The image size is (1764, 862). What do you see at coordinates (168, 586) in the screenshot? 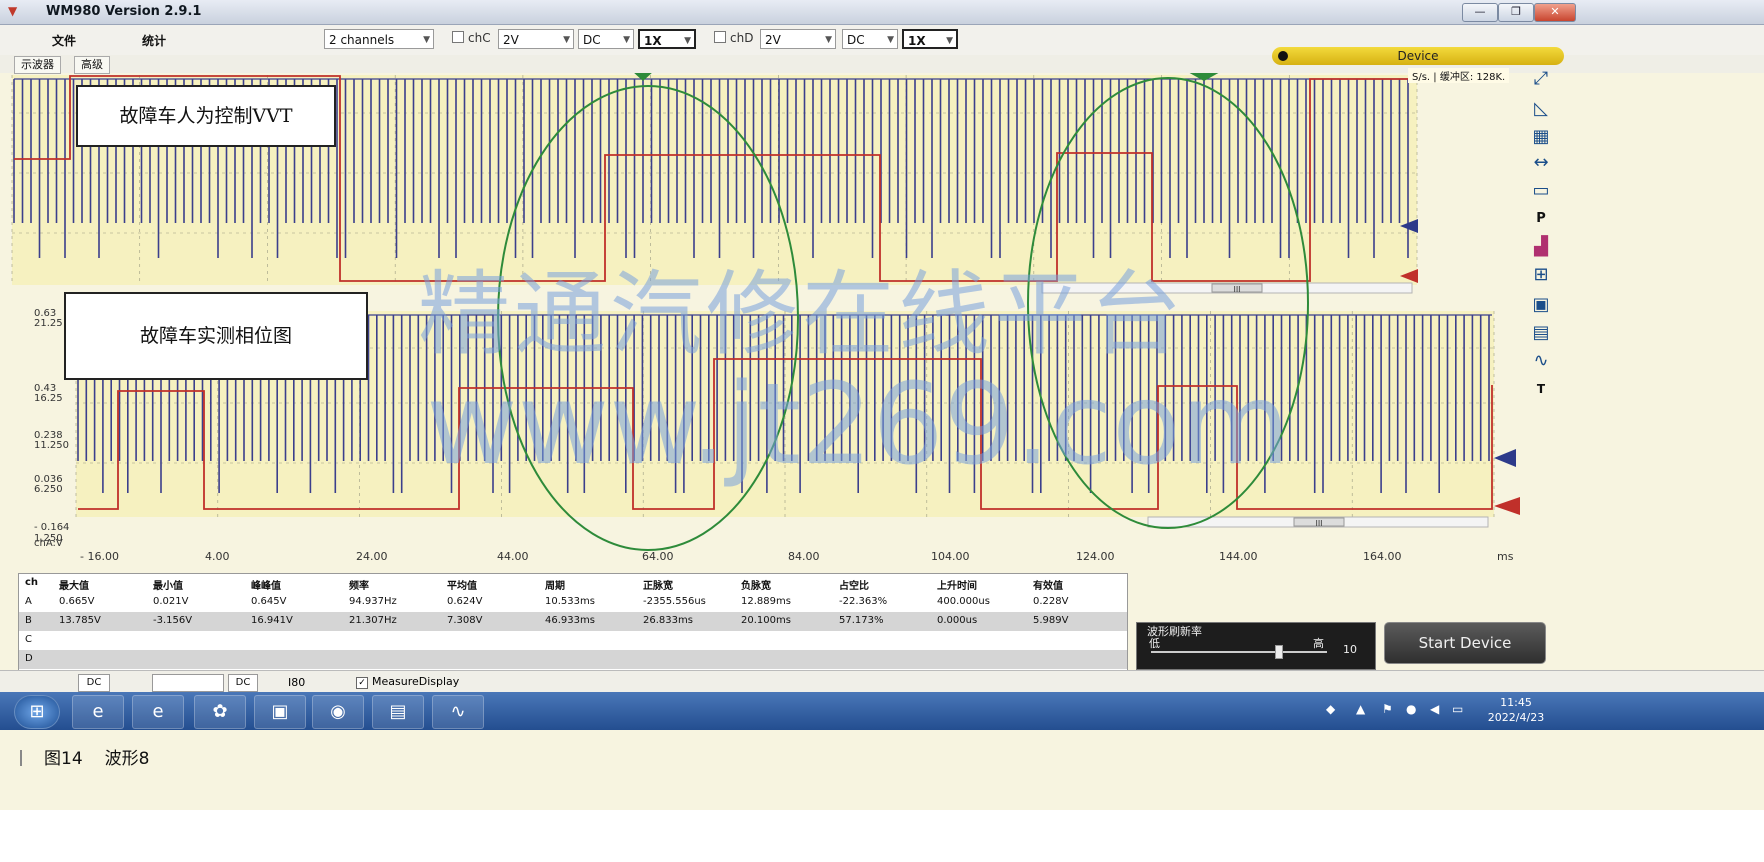
I see `measure-header-cell: 最小值` at bounding box center [168, 586].